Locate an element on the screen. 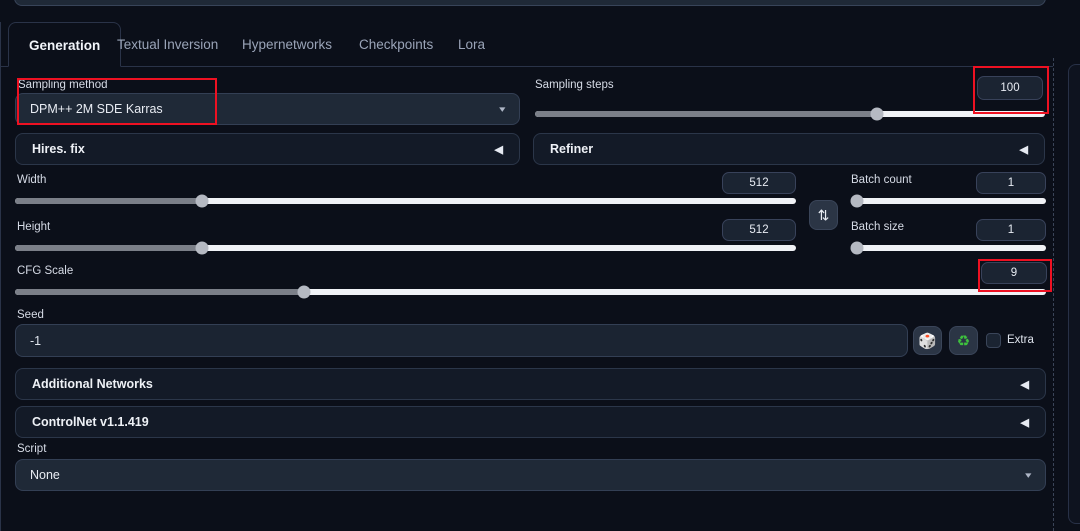  tab-hypernetworks-label: Hypernetworks is located at coordinates (287, 44).